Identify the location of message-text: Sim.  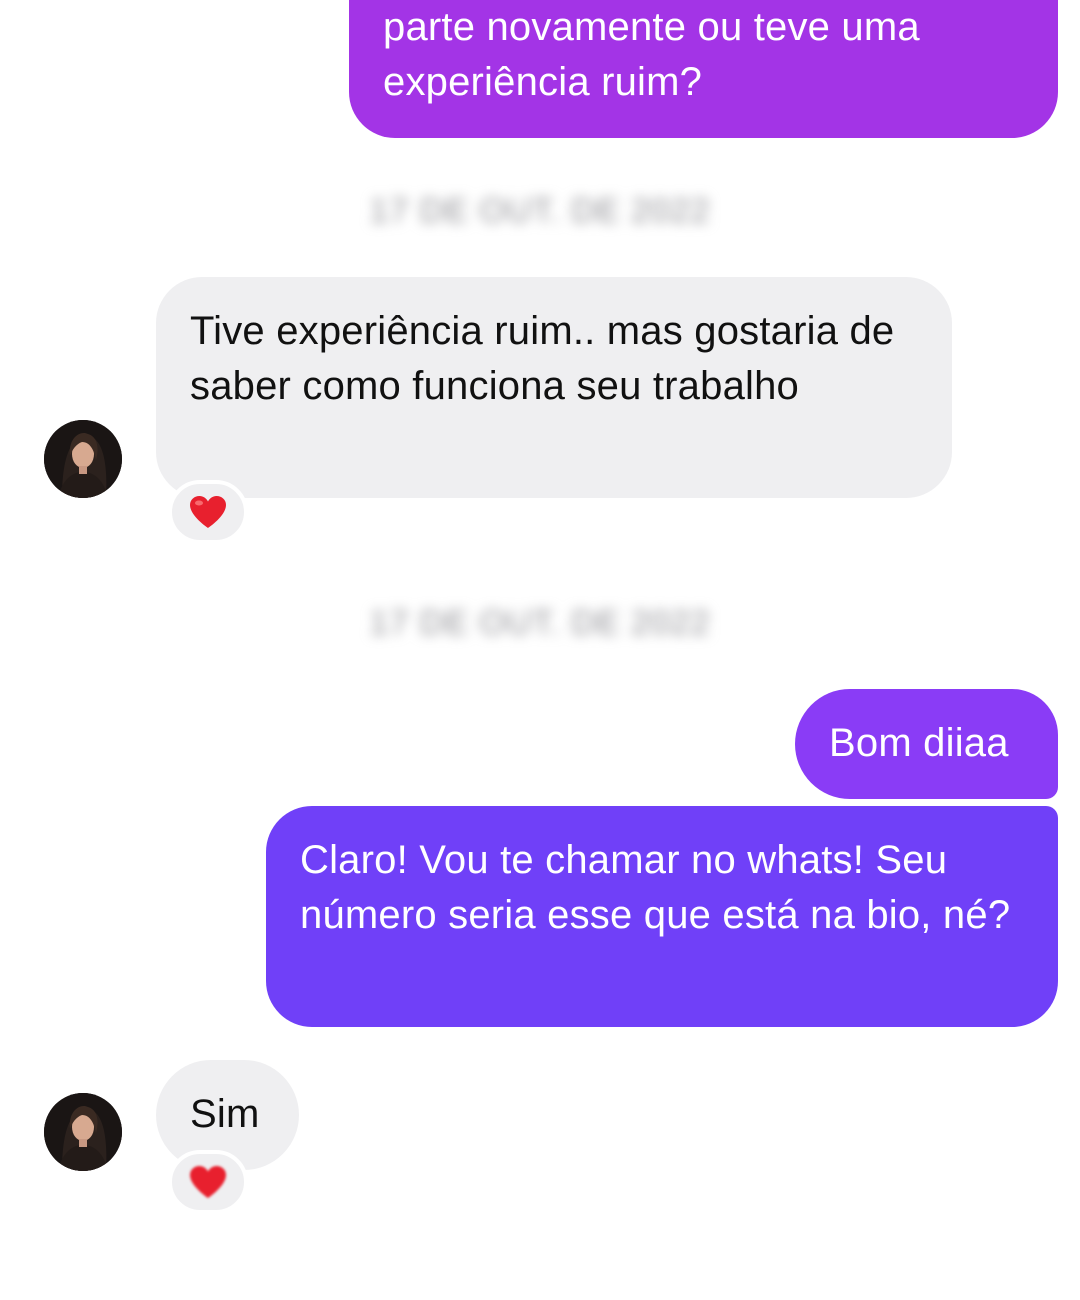
(225, 1114).